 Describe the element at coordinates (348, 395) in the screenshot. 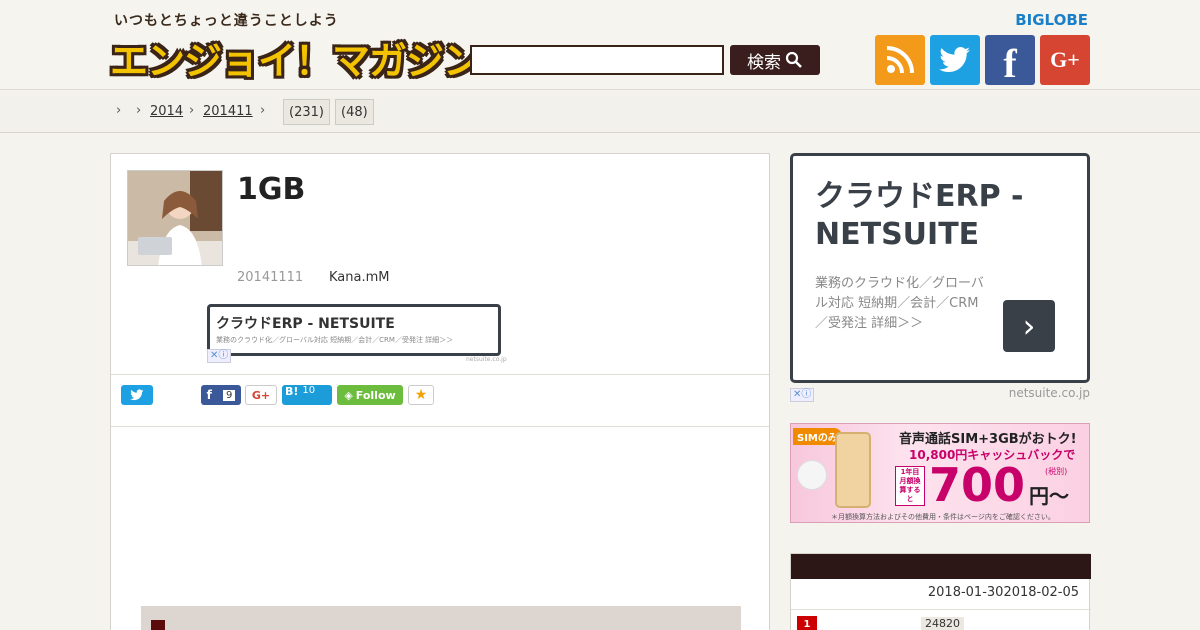

I see `feedly-icon: ◈` at that location.